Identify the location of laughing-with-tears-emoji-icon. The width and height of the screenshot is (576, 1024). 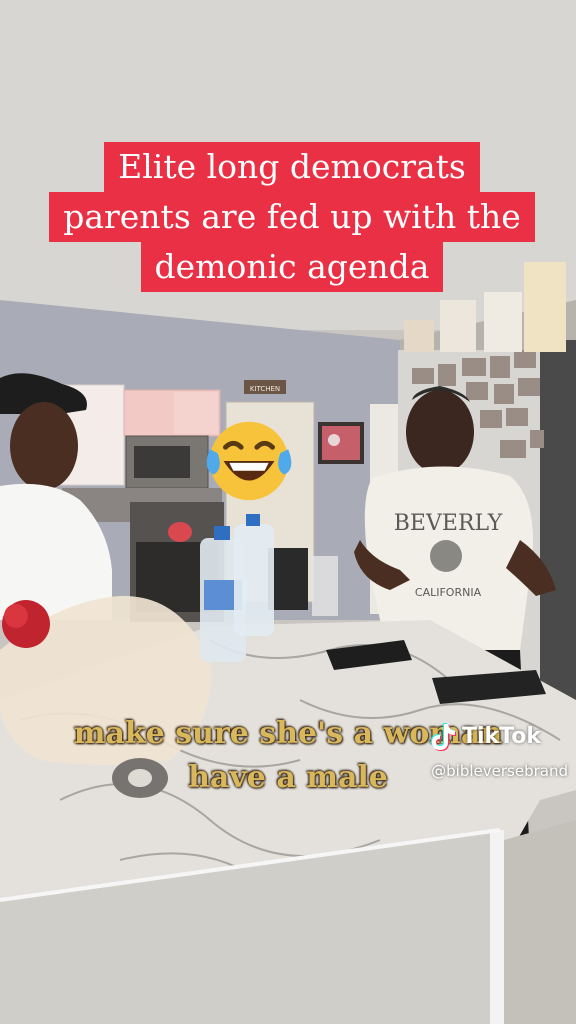
(249, 461).